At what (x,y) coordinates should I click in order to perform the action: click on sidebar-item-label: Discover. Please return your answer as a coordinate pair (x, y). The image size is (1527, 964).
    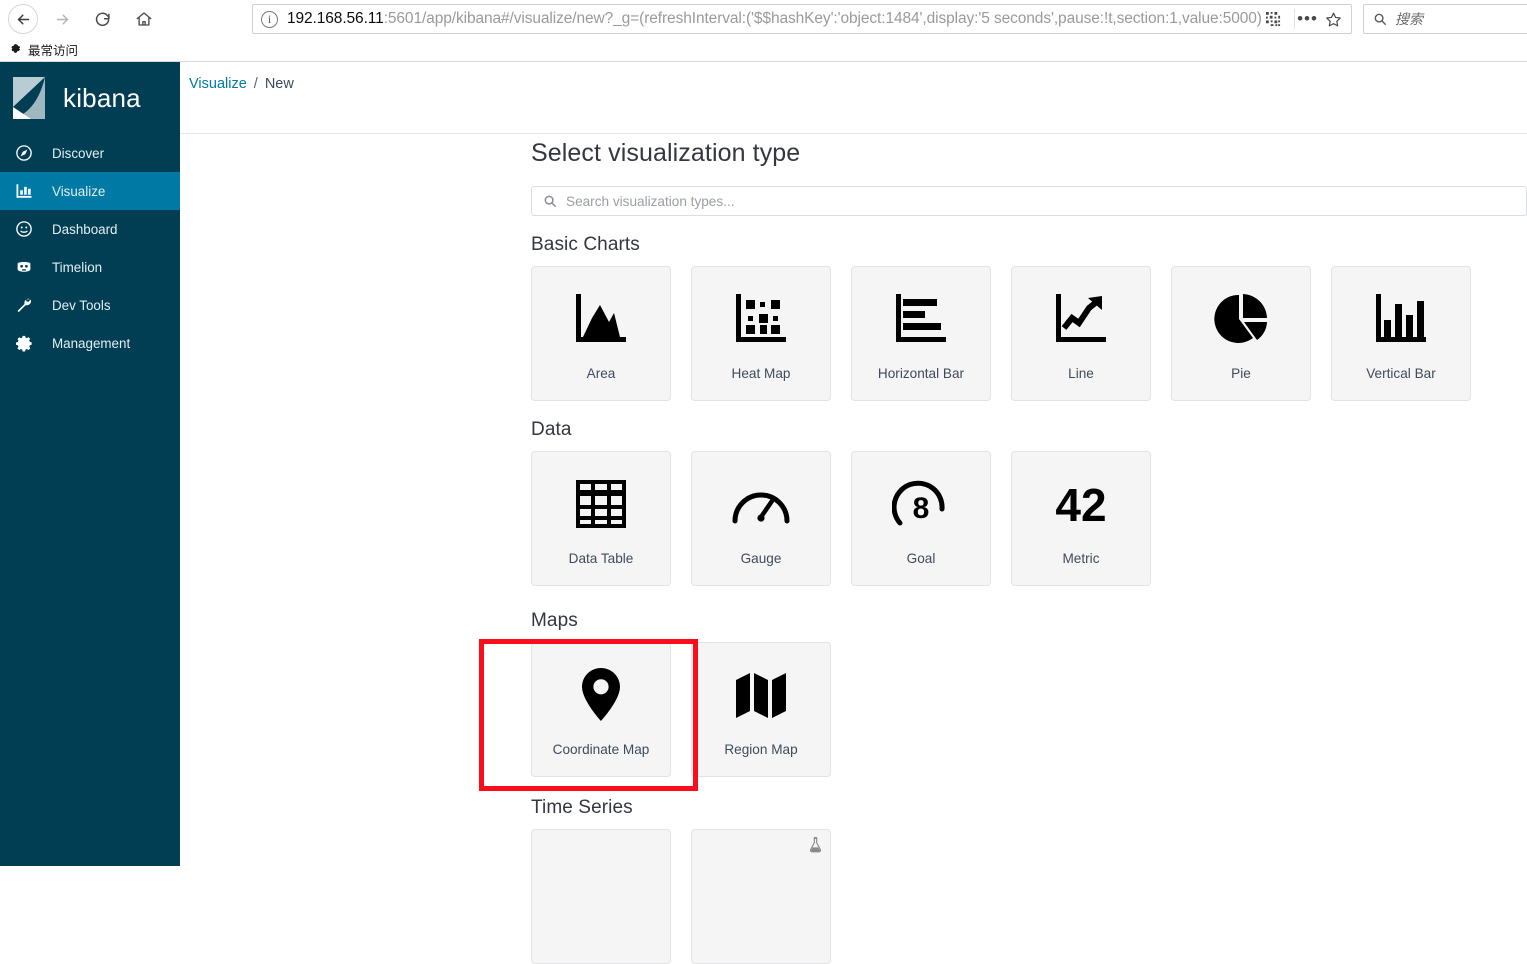
    Looking at the image, I should click on (78, 153).